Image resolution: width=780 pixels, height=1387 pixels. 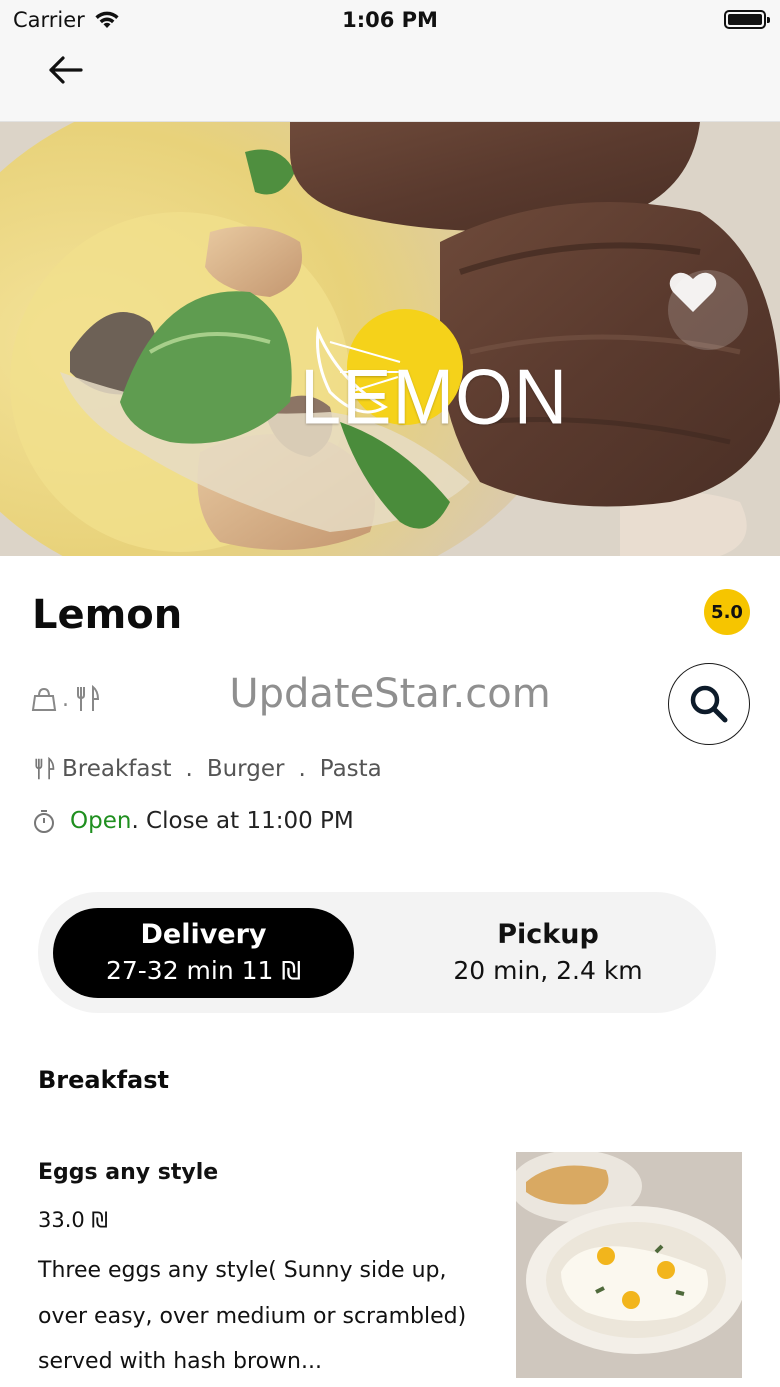 What do you see at coordinates (44, 699) in the screenshot?
I see `bag-icon` at bounding box center [44, 699].